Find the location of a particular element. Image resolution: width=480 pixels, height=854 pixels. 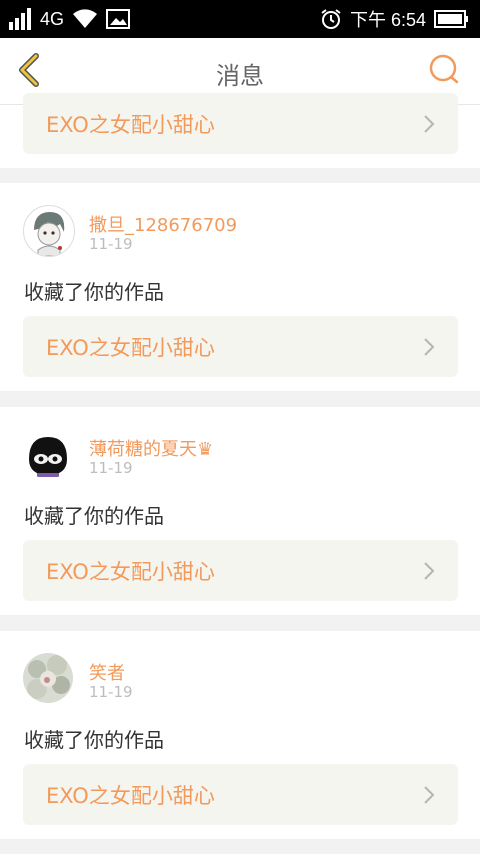

username: 撒旦_128676709 is located at coordinates (163, 224).